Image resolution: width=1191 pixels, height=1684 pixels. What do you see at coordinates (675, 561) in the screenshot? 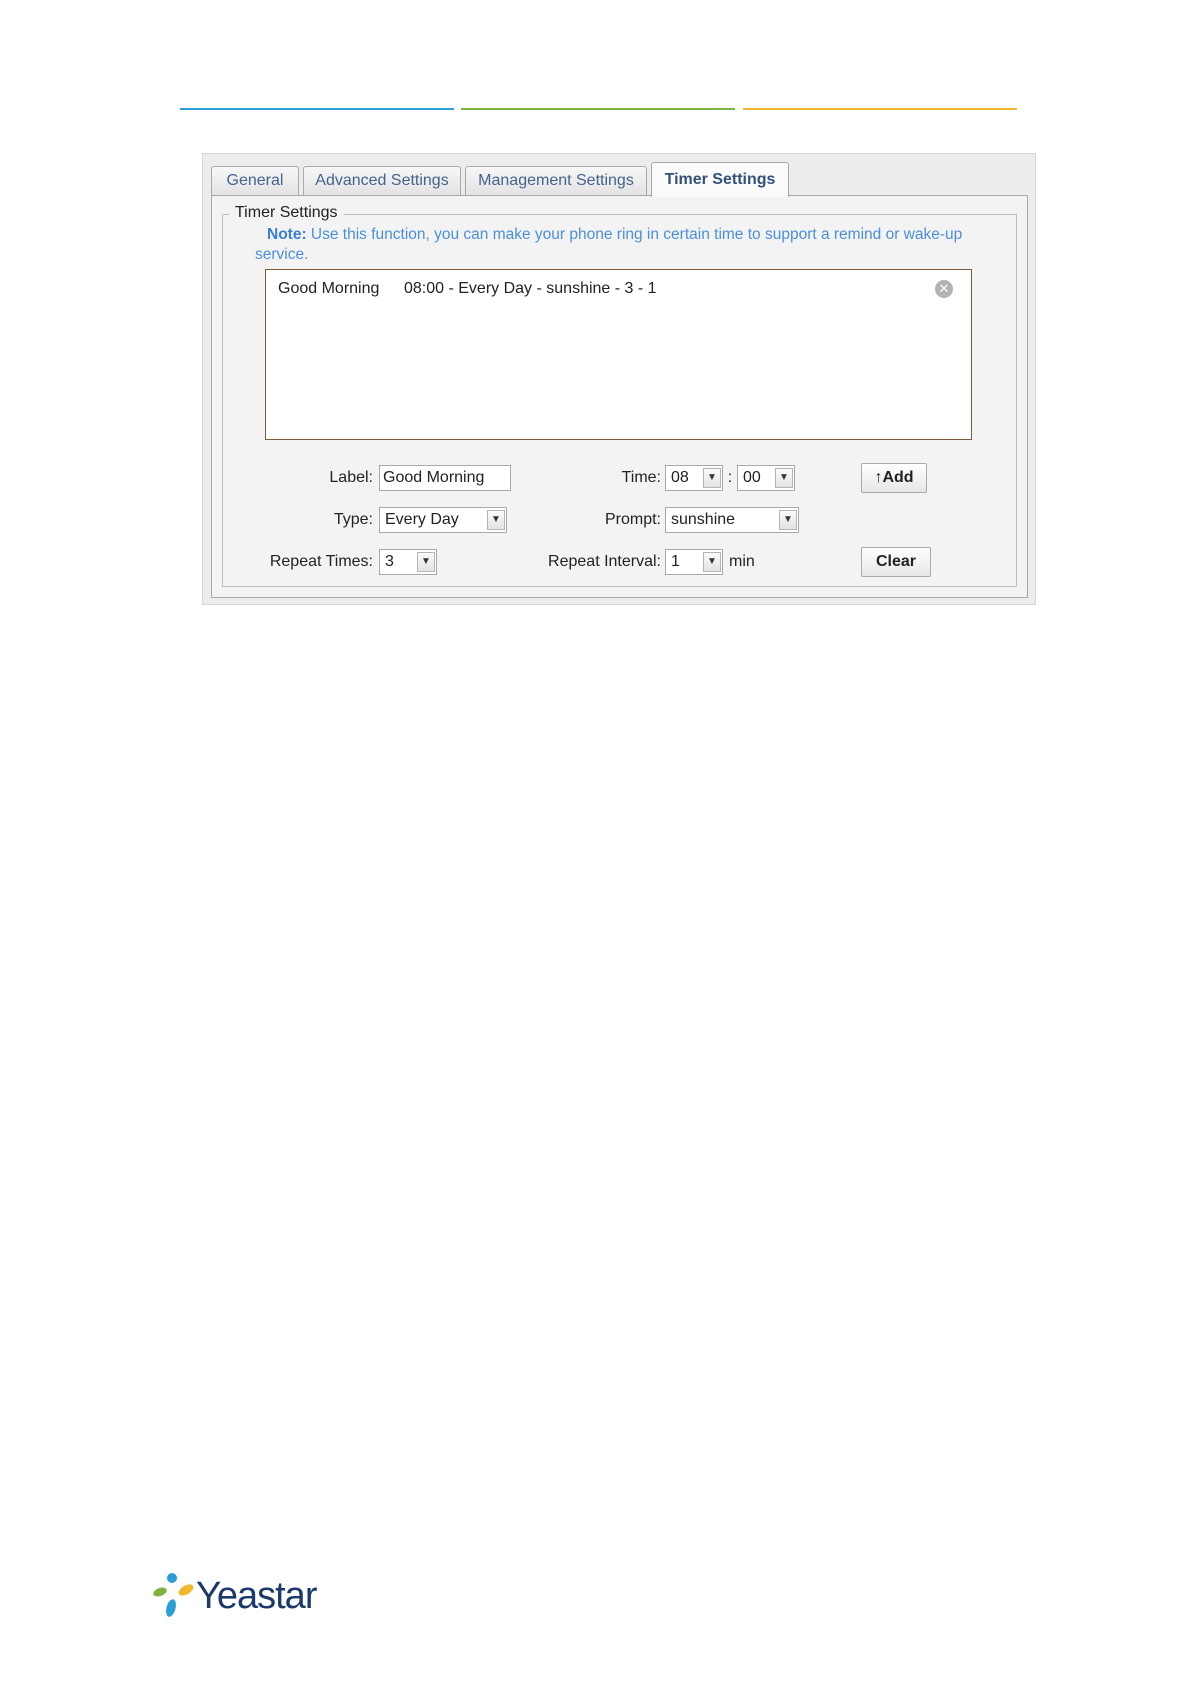
I see `repeat-interval-value: 1` at bounding box center [675, 561].